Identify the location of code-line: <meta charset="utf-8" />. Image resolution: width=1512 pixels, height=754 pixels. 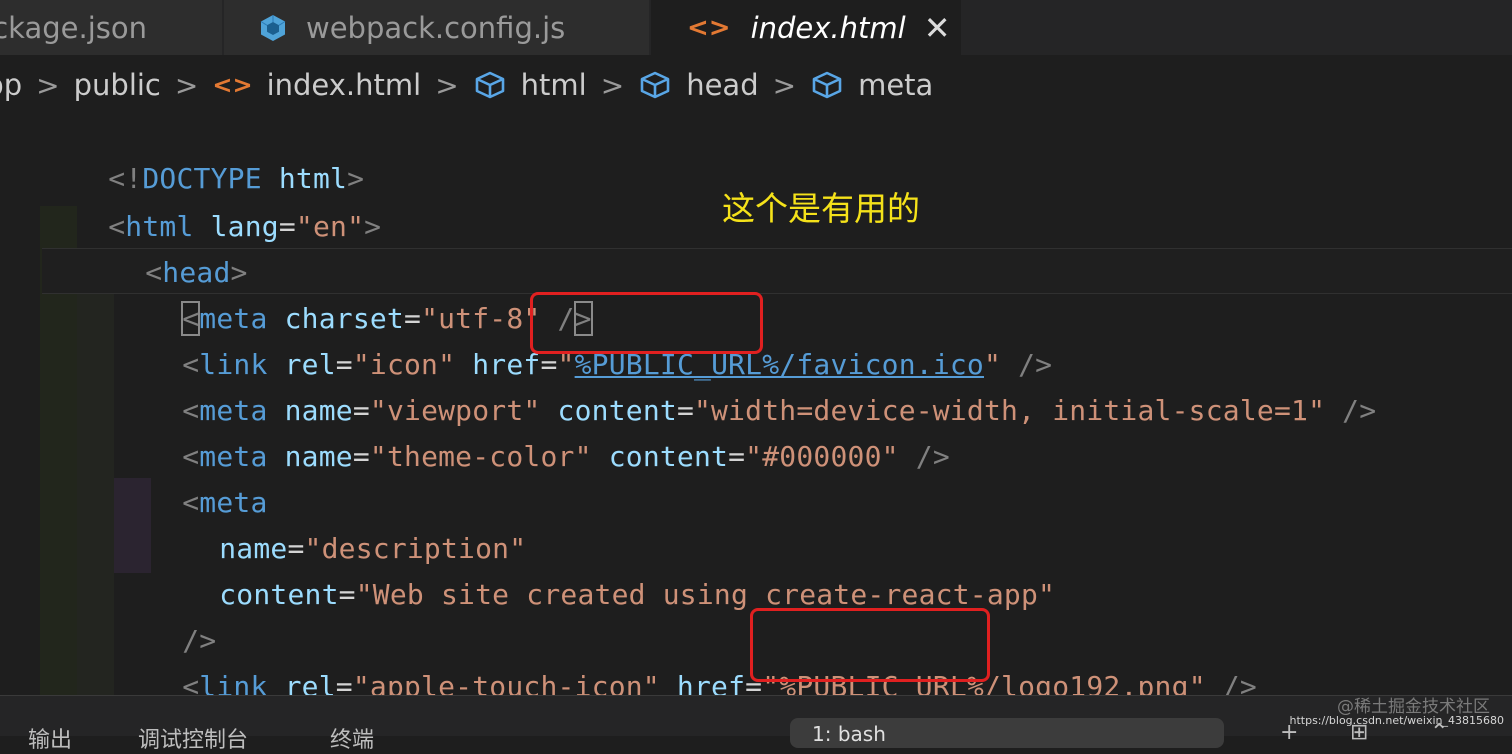
(353, 293).